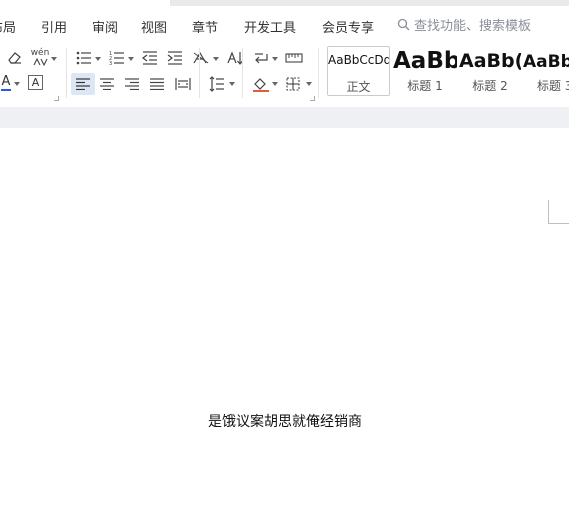 The image size is (569, 517). Describe the element at coordinates (98, 59) in the screenshot. I see `bullet-list-caret` at that location.